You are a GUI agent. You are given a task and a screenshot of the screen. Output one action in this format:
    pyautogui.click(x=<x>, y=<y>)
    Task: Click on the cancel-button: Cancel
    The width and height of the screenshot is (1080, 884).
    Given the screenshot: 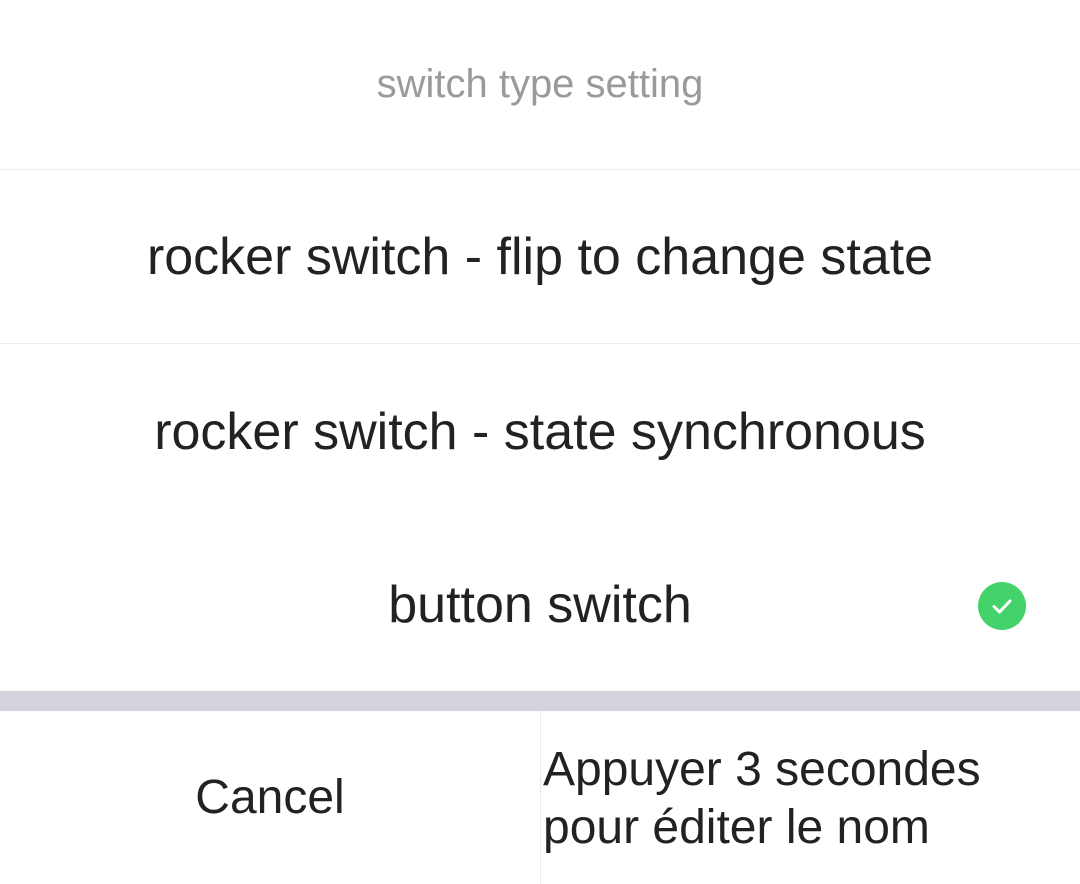 What is the action you would take?
    pyautogui.click(x=270, y=797)
    